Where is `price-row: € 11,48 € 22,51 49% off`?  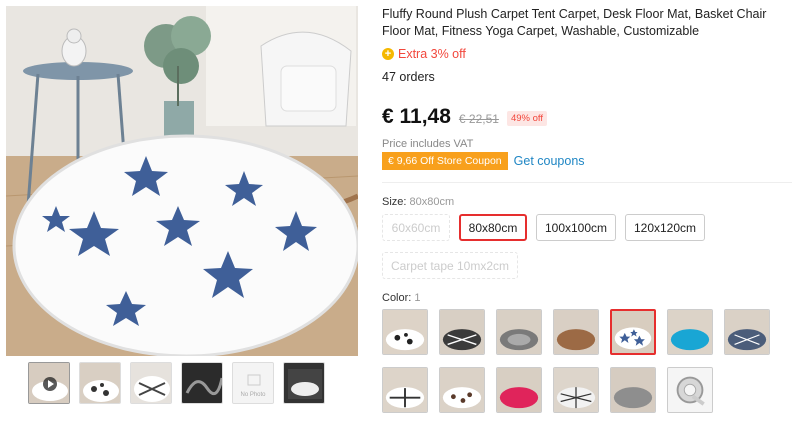
price-row: € 11,48 € 22,51 49% off is located at coordinates (464, 117).